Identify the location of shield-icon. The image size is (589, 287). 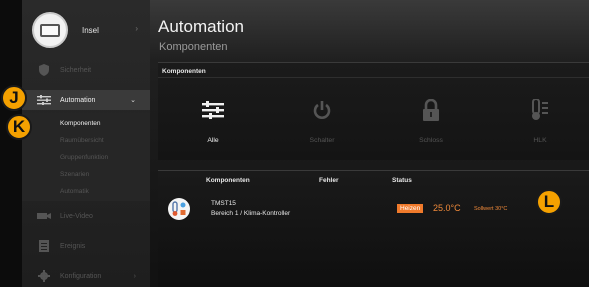
(44, 70).